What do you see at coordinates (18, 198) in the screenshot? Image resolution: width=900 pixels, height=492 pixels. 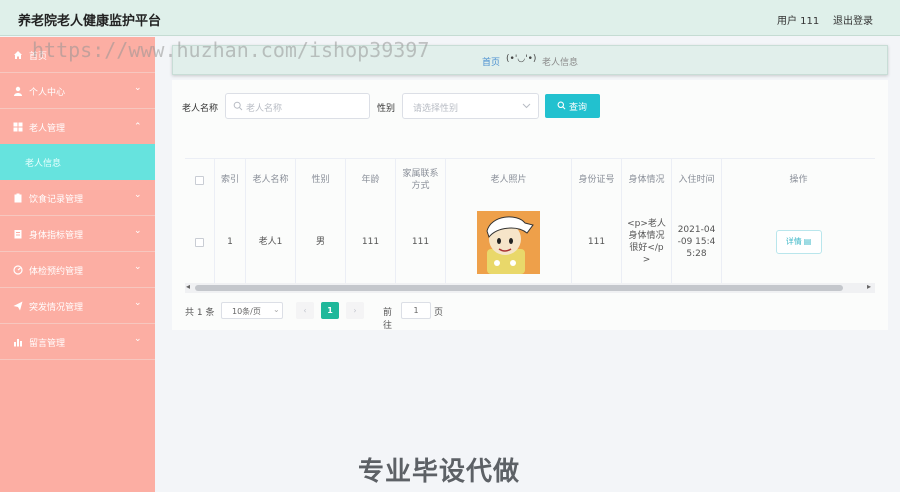 I see `clipboard-icon` at bounding box center [18, 198].